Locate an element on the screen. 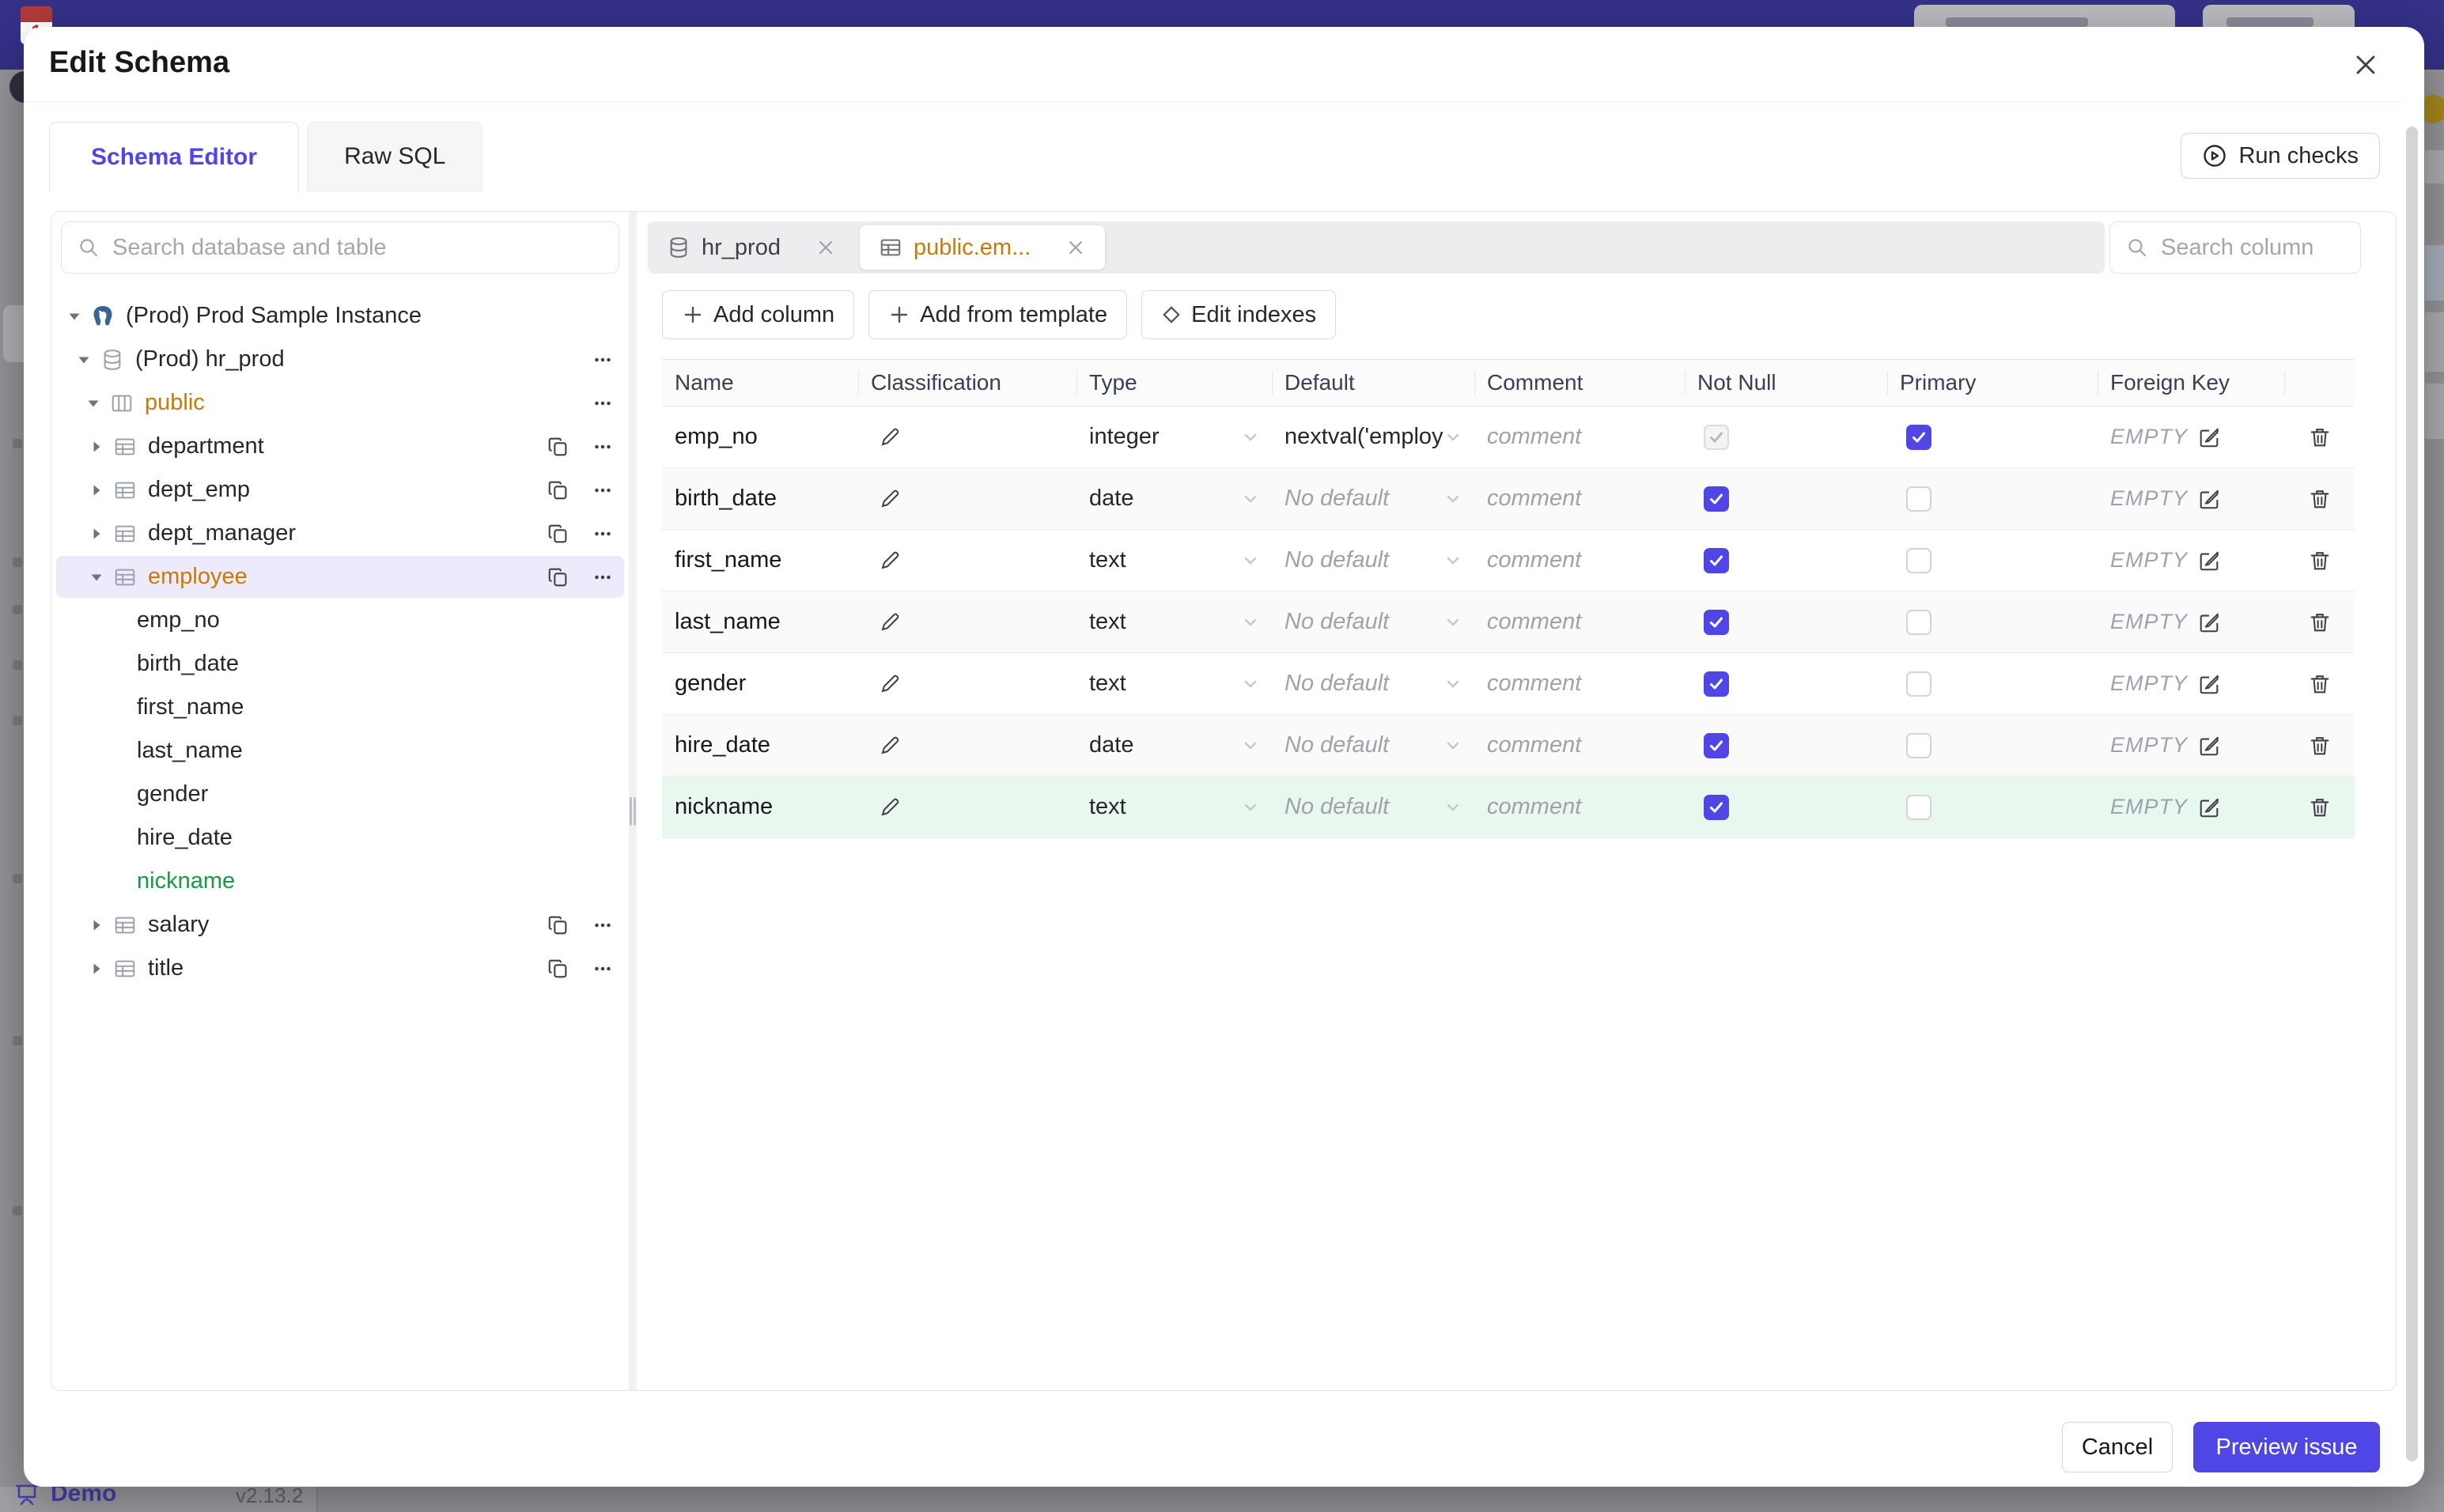  column-name: hire_date is located at coordinates (722, 745).